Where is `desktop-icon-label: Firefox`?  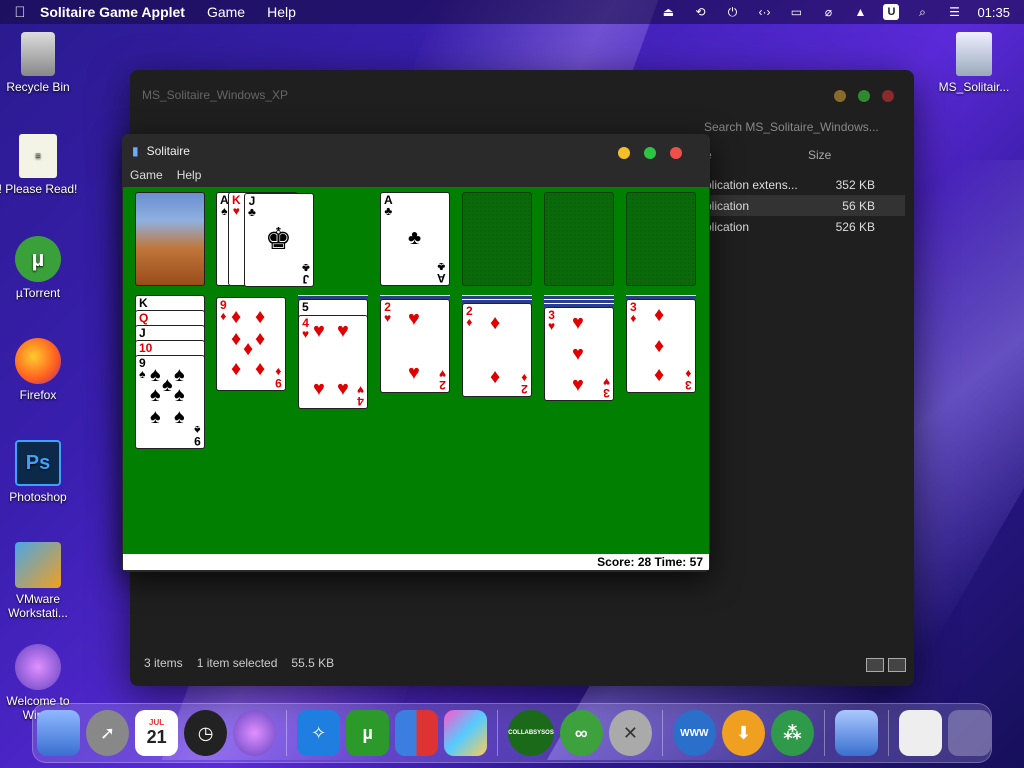
desktop-icon-label: Firefox is located at coordinates (38, 395).